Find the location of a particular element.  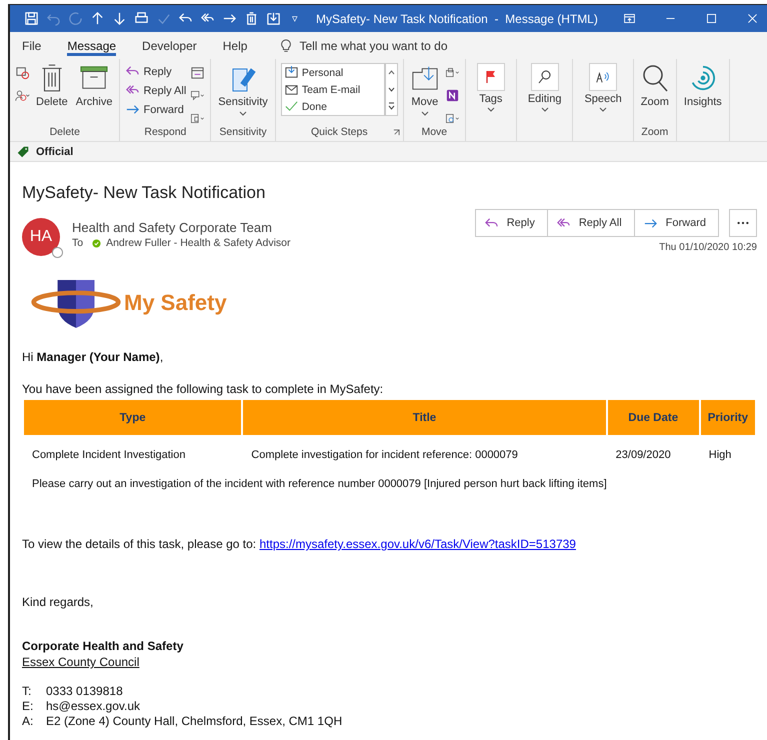

ribbon-button: Reply is located at coordinates (155, 71).